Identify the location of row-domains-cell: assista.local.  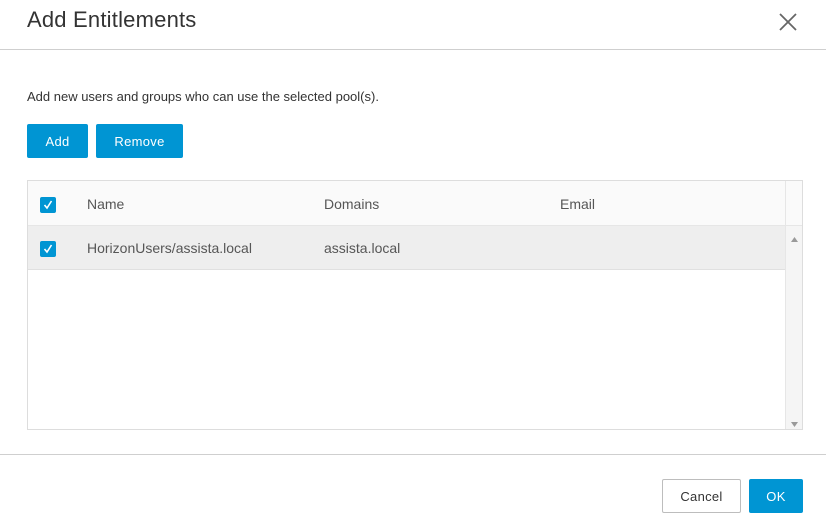
(362, 248).